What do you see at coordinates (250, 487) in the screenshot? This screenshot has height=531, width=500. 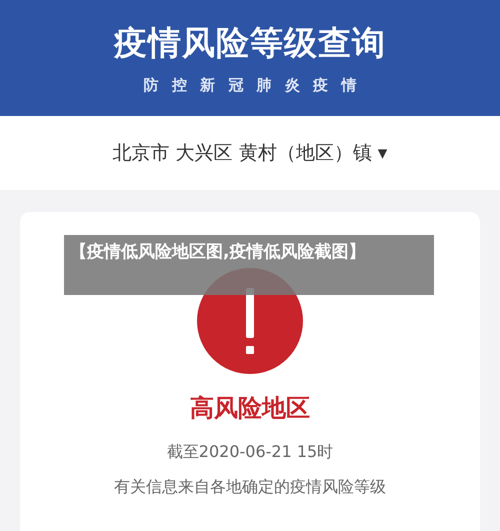 I see `source-note: 有关信息来自各地确定的疫情风险等级` at bounding box center [250, 487].